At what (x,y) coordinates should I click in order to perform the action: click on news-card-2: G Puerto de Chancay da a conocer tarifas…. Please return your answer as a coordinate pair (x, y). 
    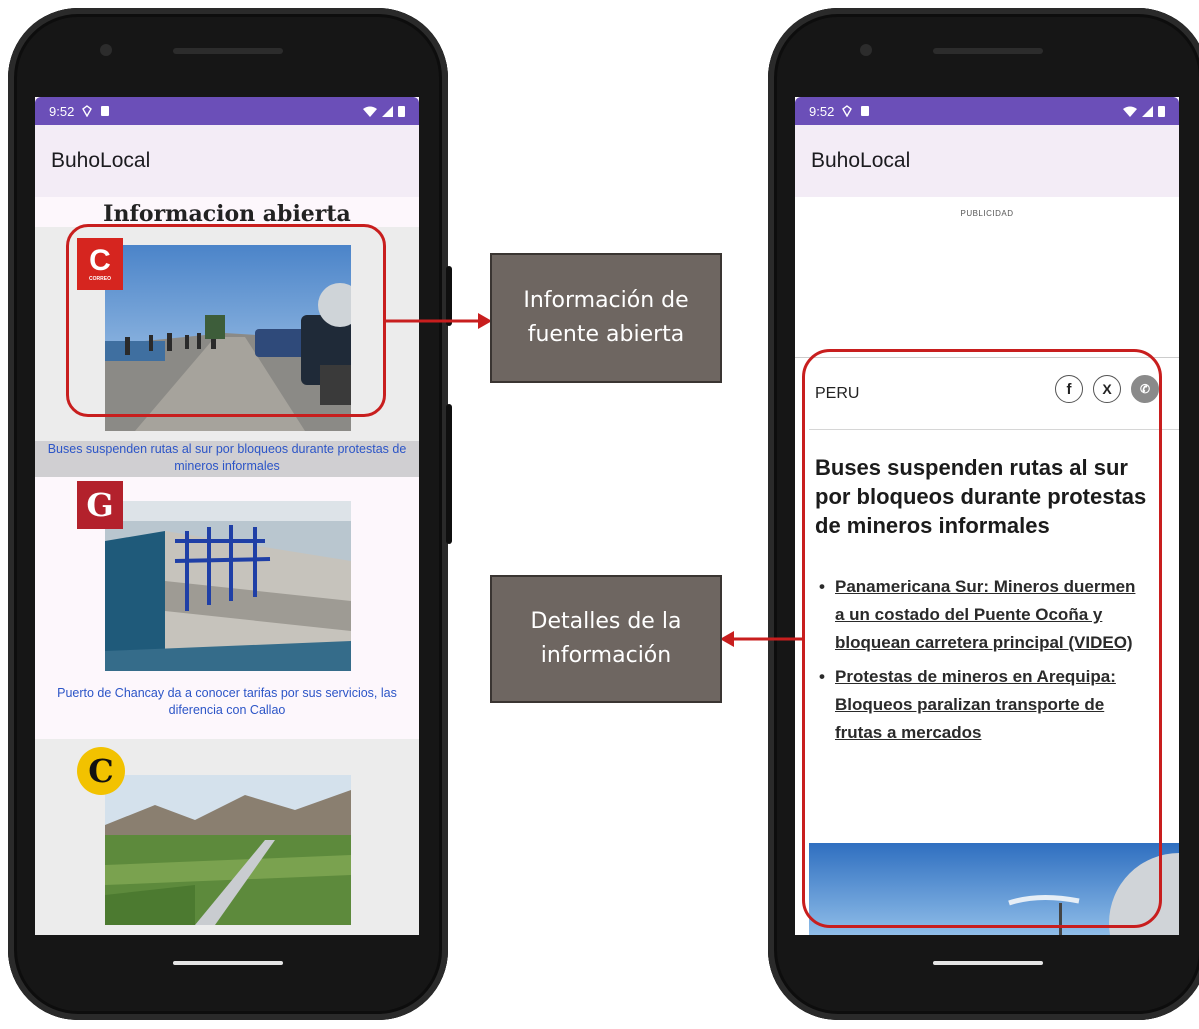
    Looking at the image, I should click on (227, 608).